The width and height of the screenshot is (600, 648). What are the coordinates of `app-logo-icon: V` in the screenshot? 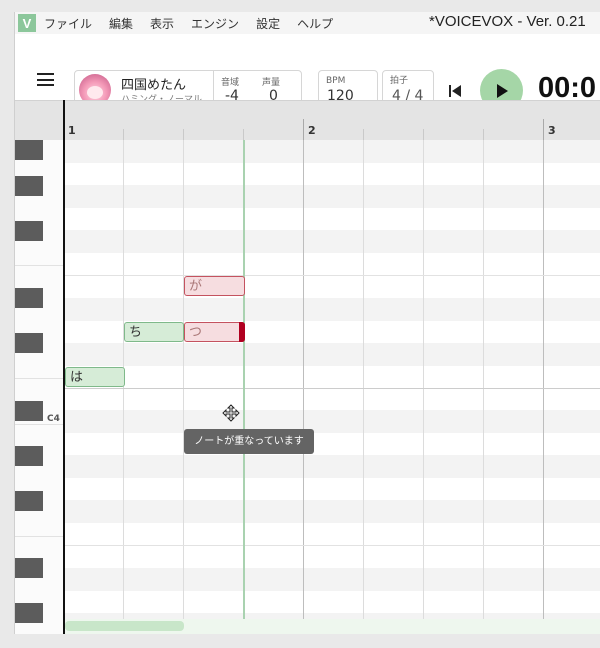 It's located at (27, 23).